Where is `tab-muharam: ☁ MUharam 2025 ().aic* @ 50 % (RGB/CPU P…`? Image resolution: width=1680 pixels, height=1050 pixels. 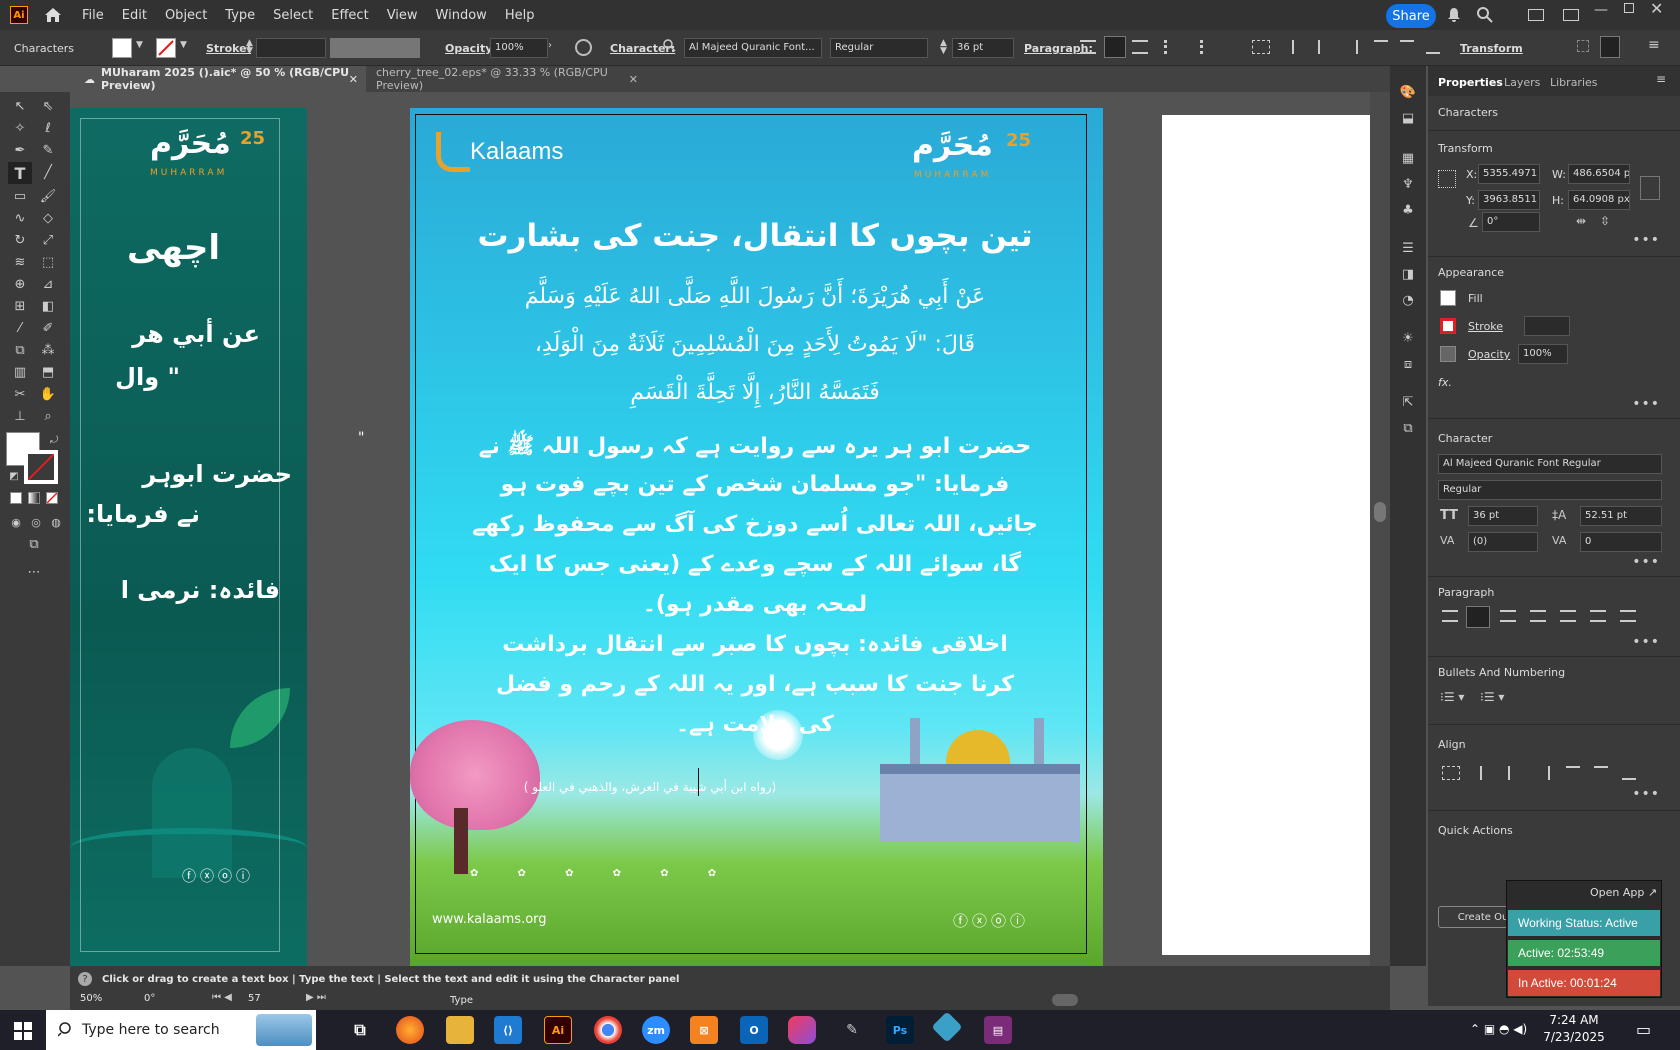
tab-muharam: ☁ MUharam 2025 ().aic* @ 50 % (RGB/CPU P… is located at coordinates (218, 79).